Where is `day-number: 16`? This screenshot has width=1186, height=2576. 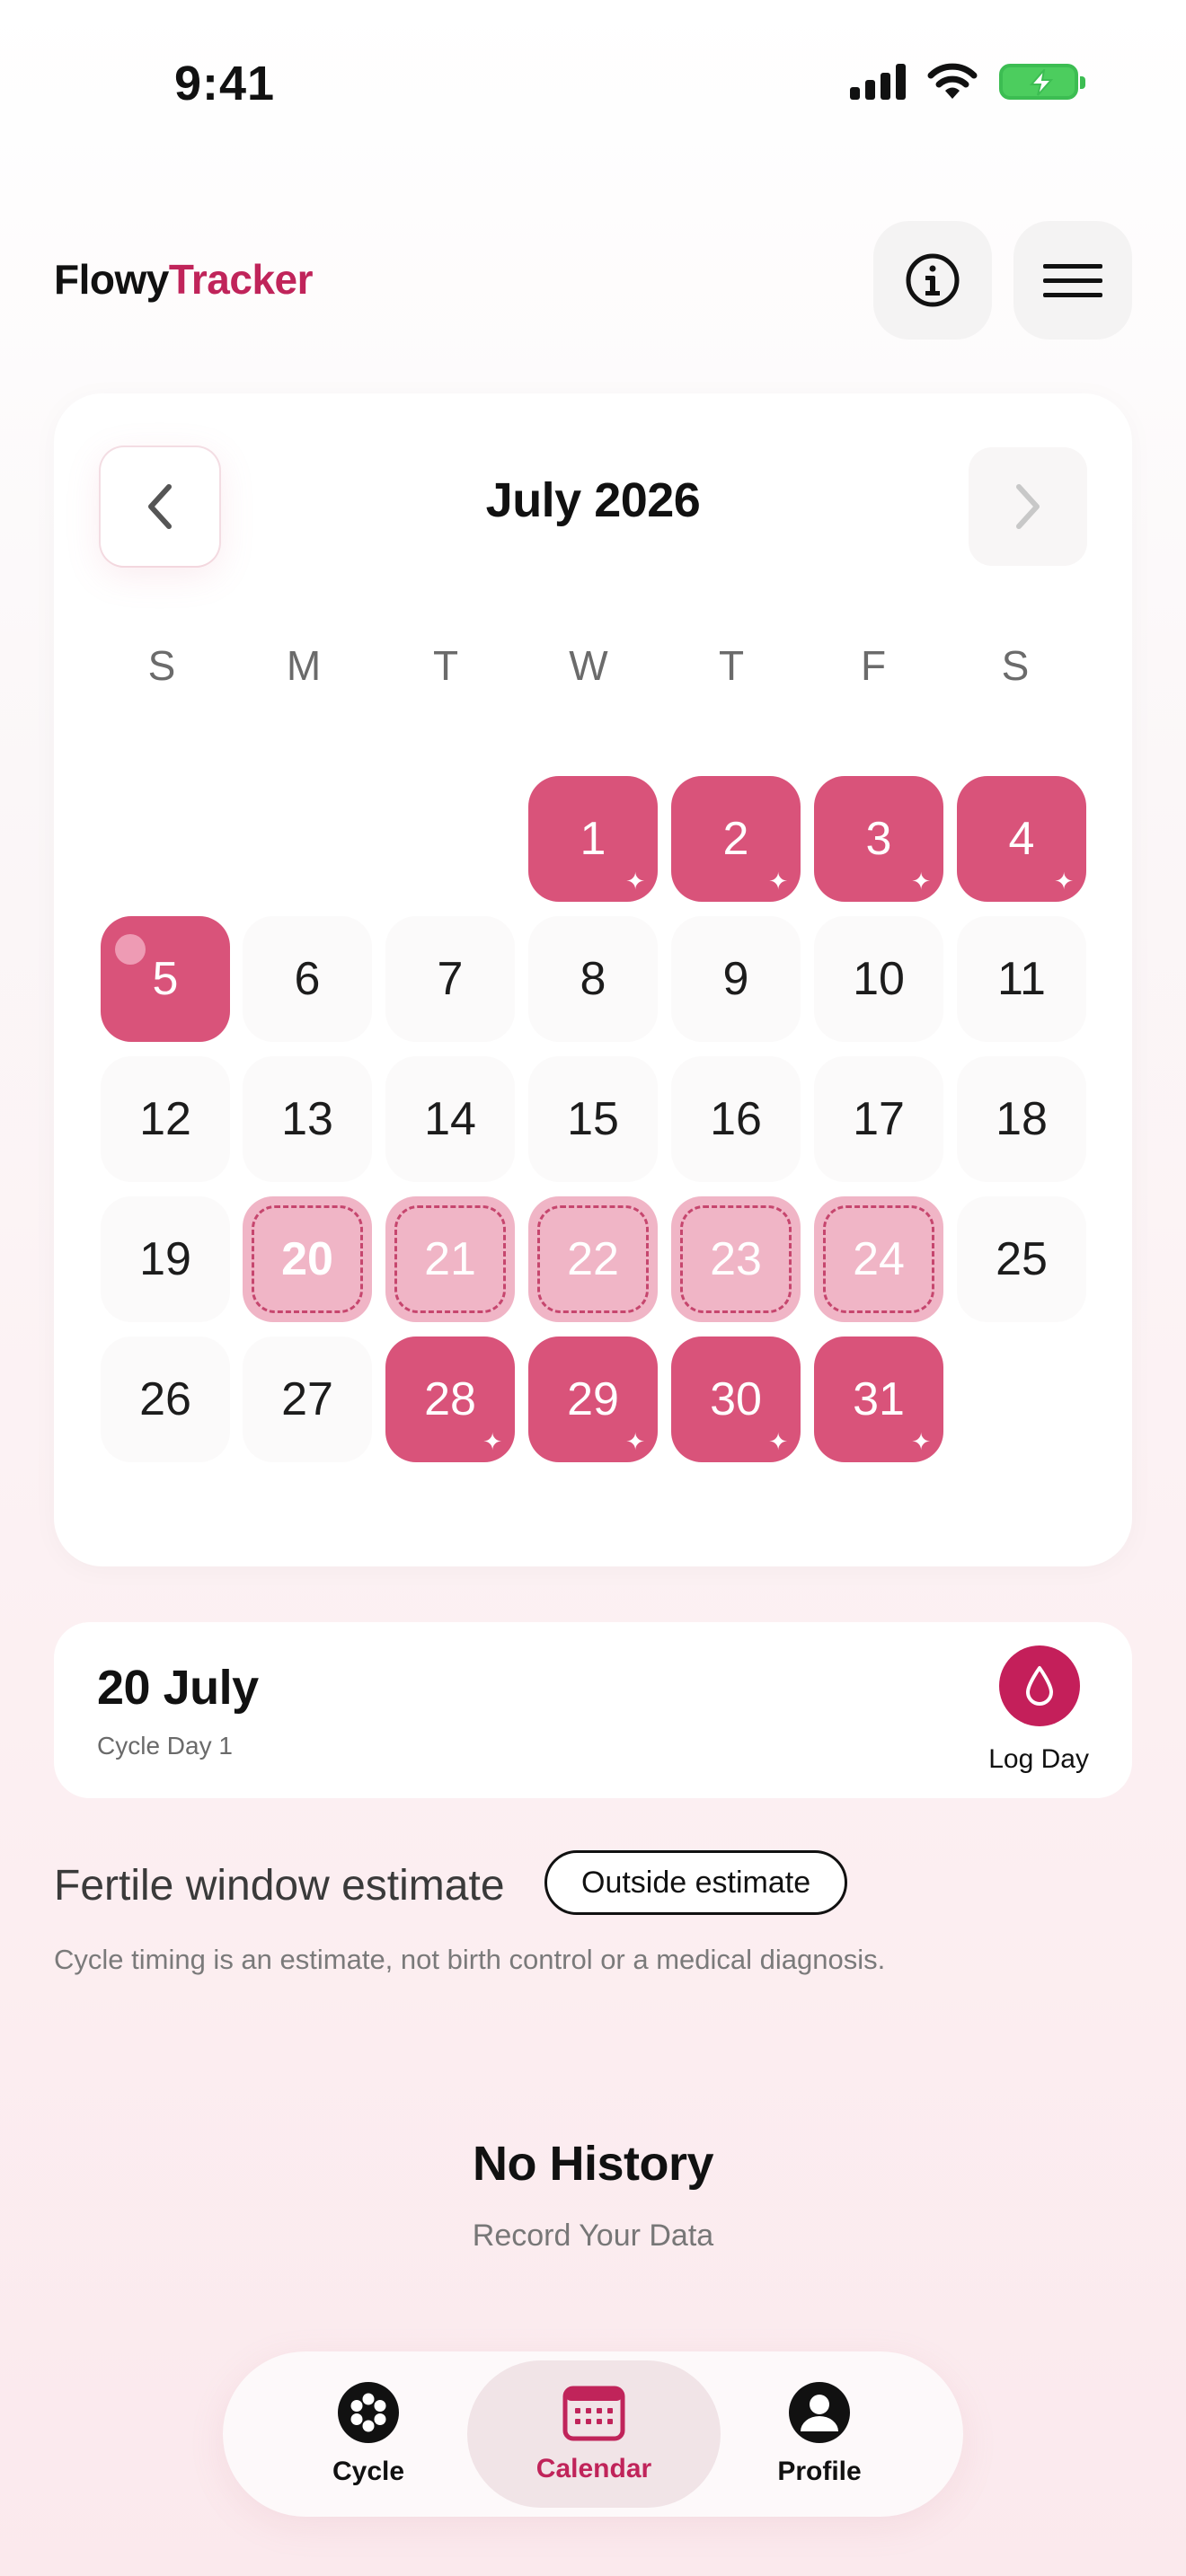 day-number: 16 is located at coordinates (736, 1119).